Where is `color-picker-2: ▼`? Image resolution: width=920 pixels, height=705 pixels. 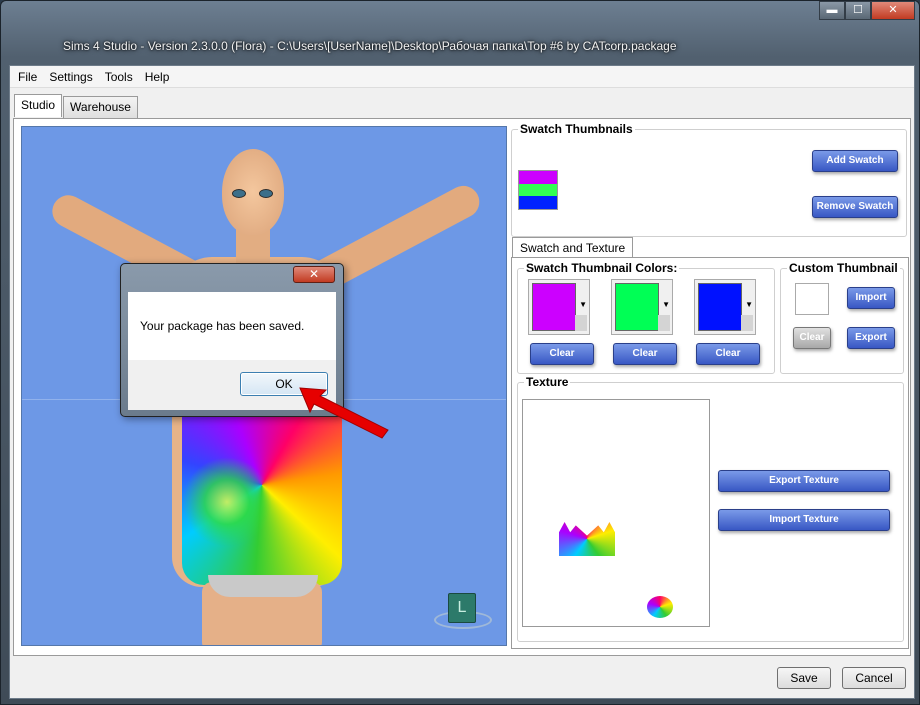 color-picker-2: ▼ is located at coordinates (642, 307).